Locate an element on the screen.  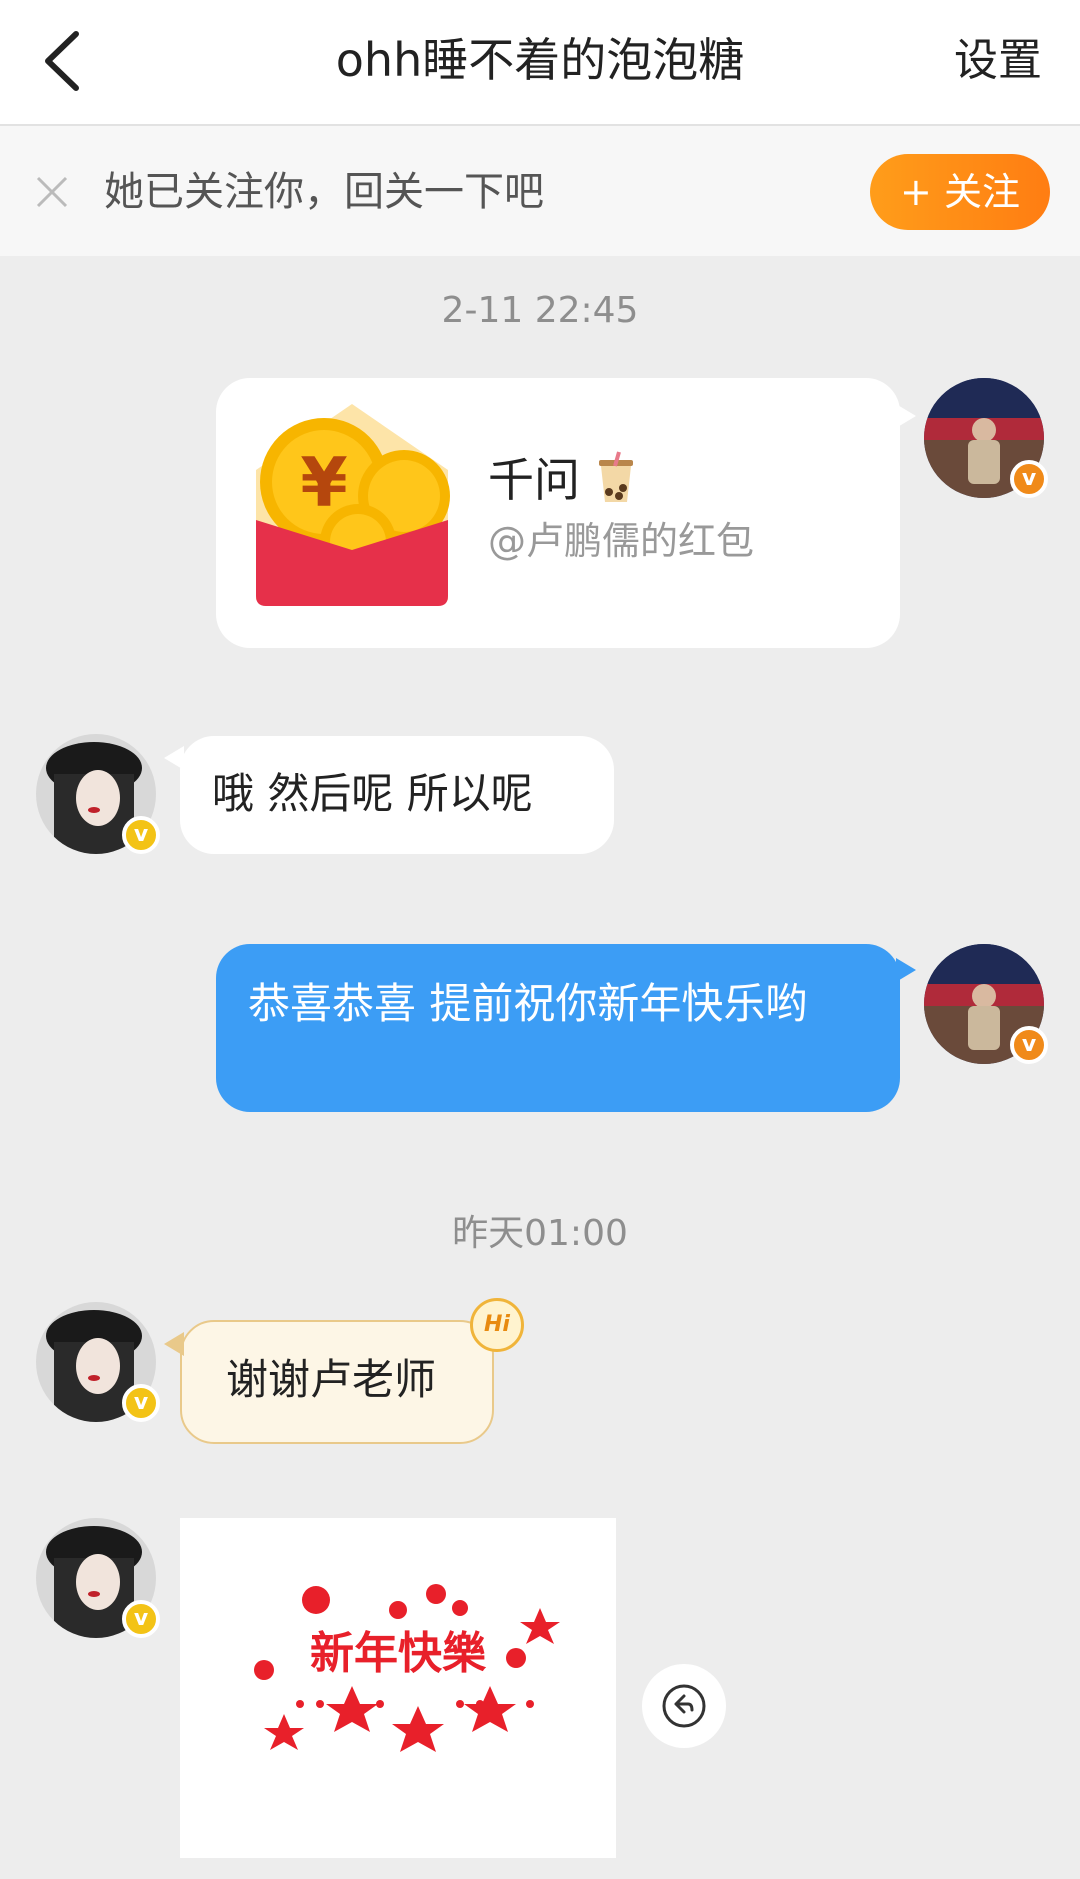
red-packet-title-row: 千问 is located at coordinates (563, 480).